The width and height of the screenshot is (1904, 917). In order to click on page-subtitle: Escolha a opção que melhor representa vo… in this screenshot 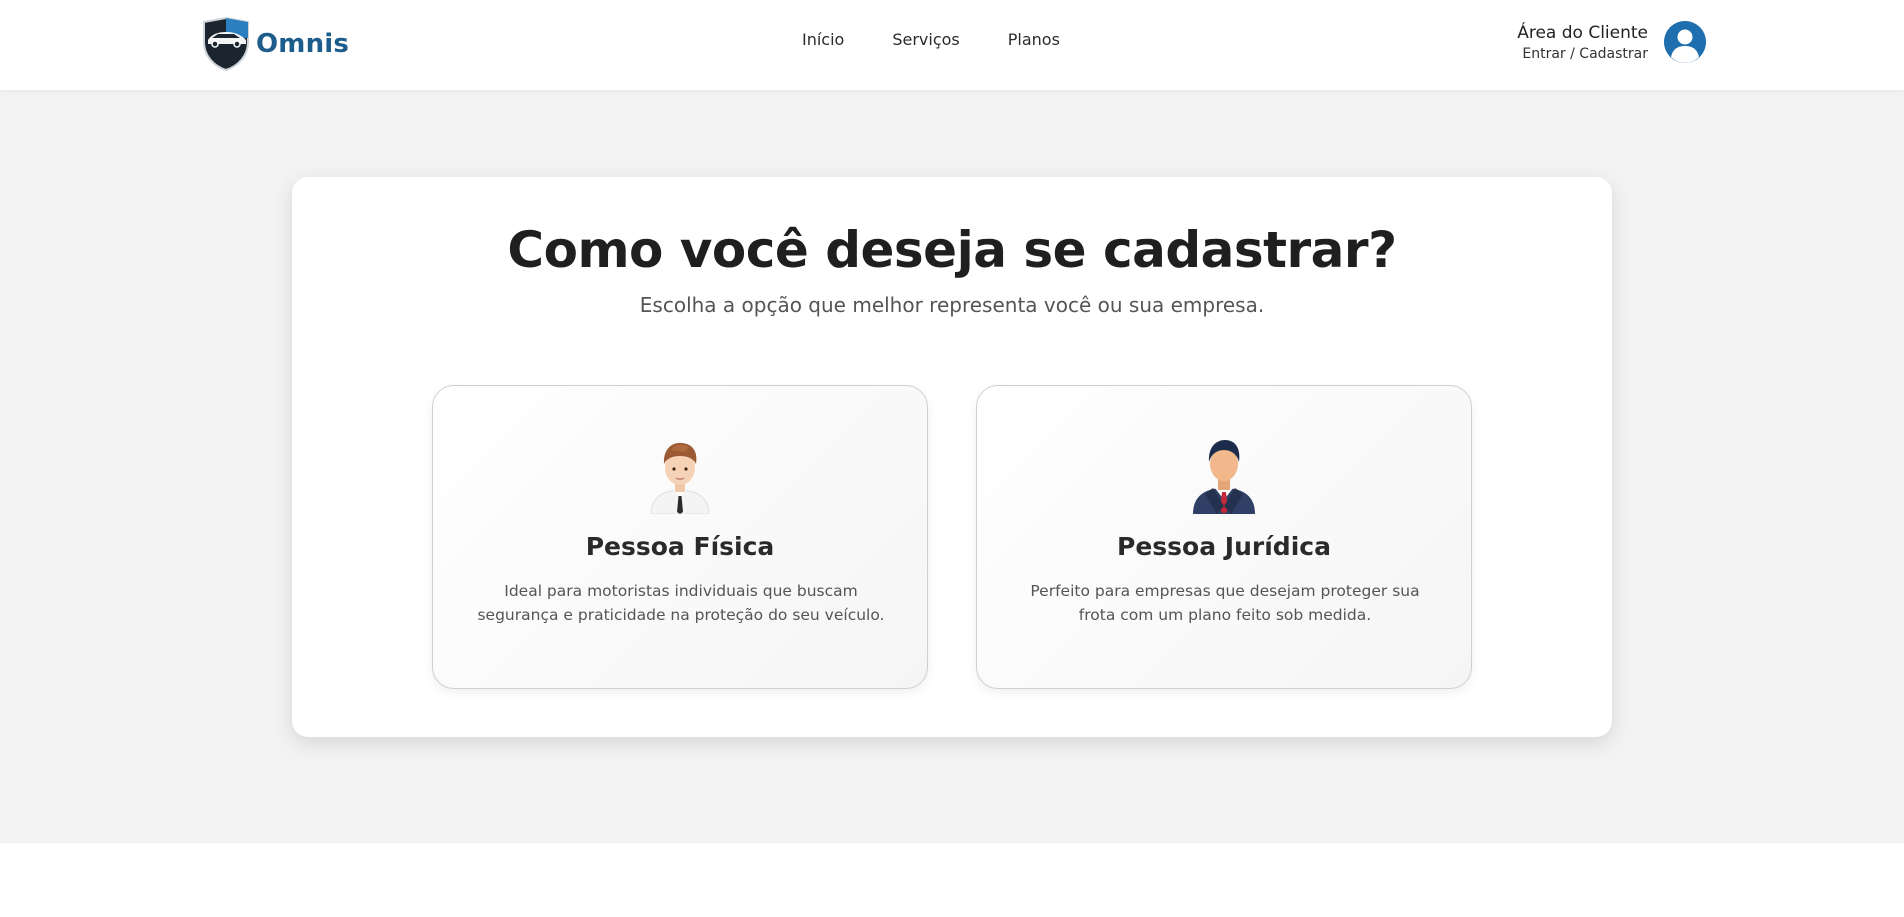, I will do `click(952, 305)`.